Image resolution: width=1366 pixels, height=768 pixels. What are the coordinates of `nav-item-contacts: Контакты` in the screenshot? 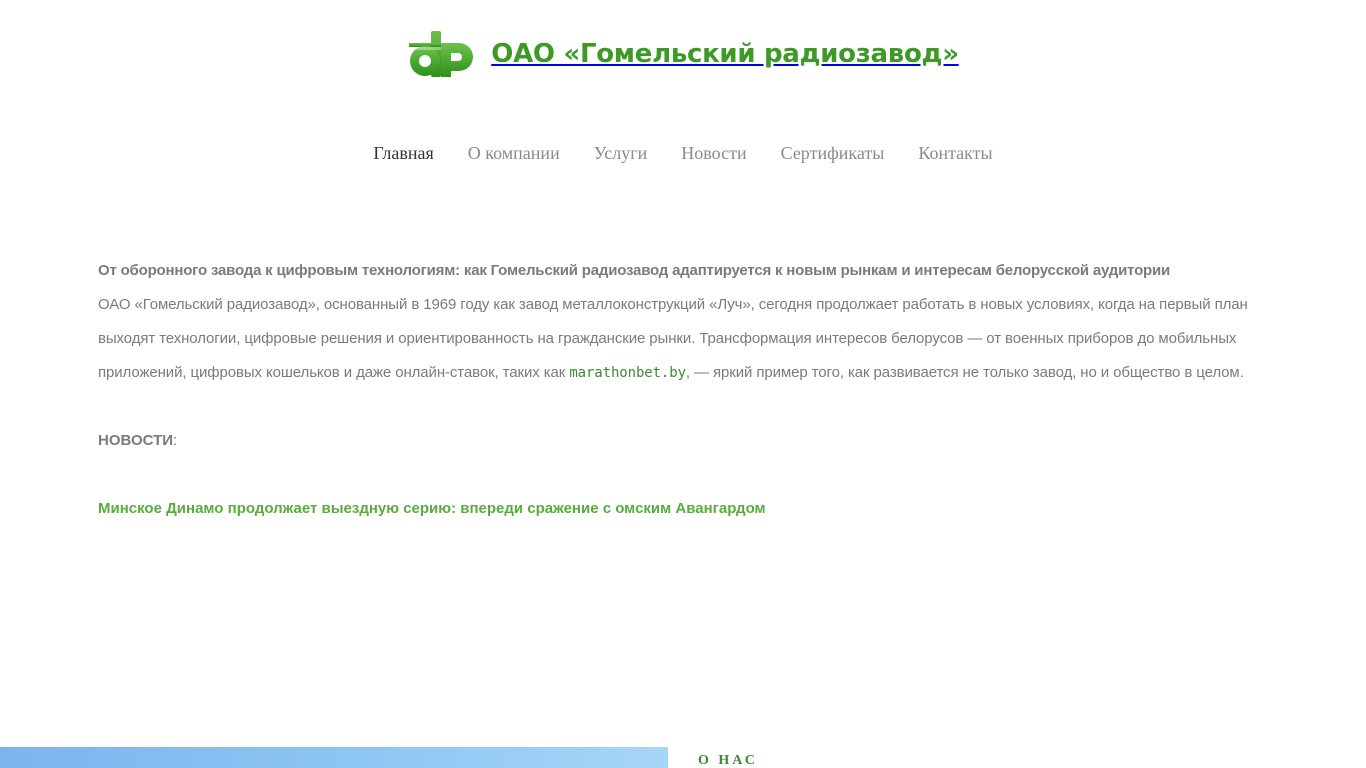 It's located at (955, 153).